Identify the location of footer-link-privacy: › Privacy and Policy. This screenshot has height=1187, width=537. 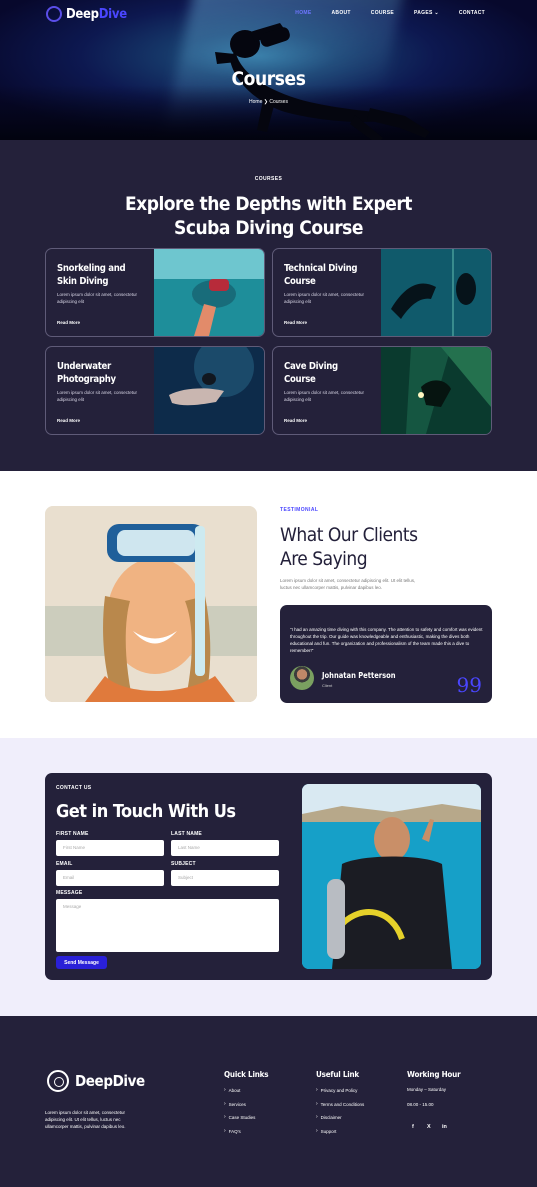
(336, 1090).